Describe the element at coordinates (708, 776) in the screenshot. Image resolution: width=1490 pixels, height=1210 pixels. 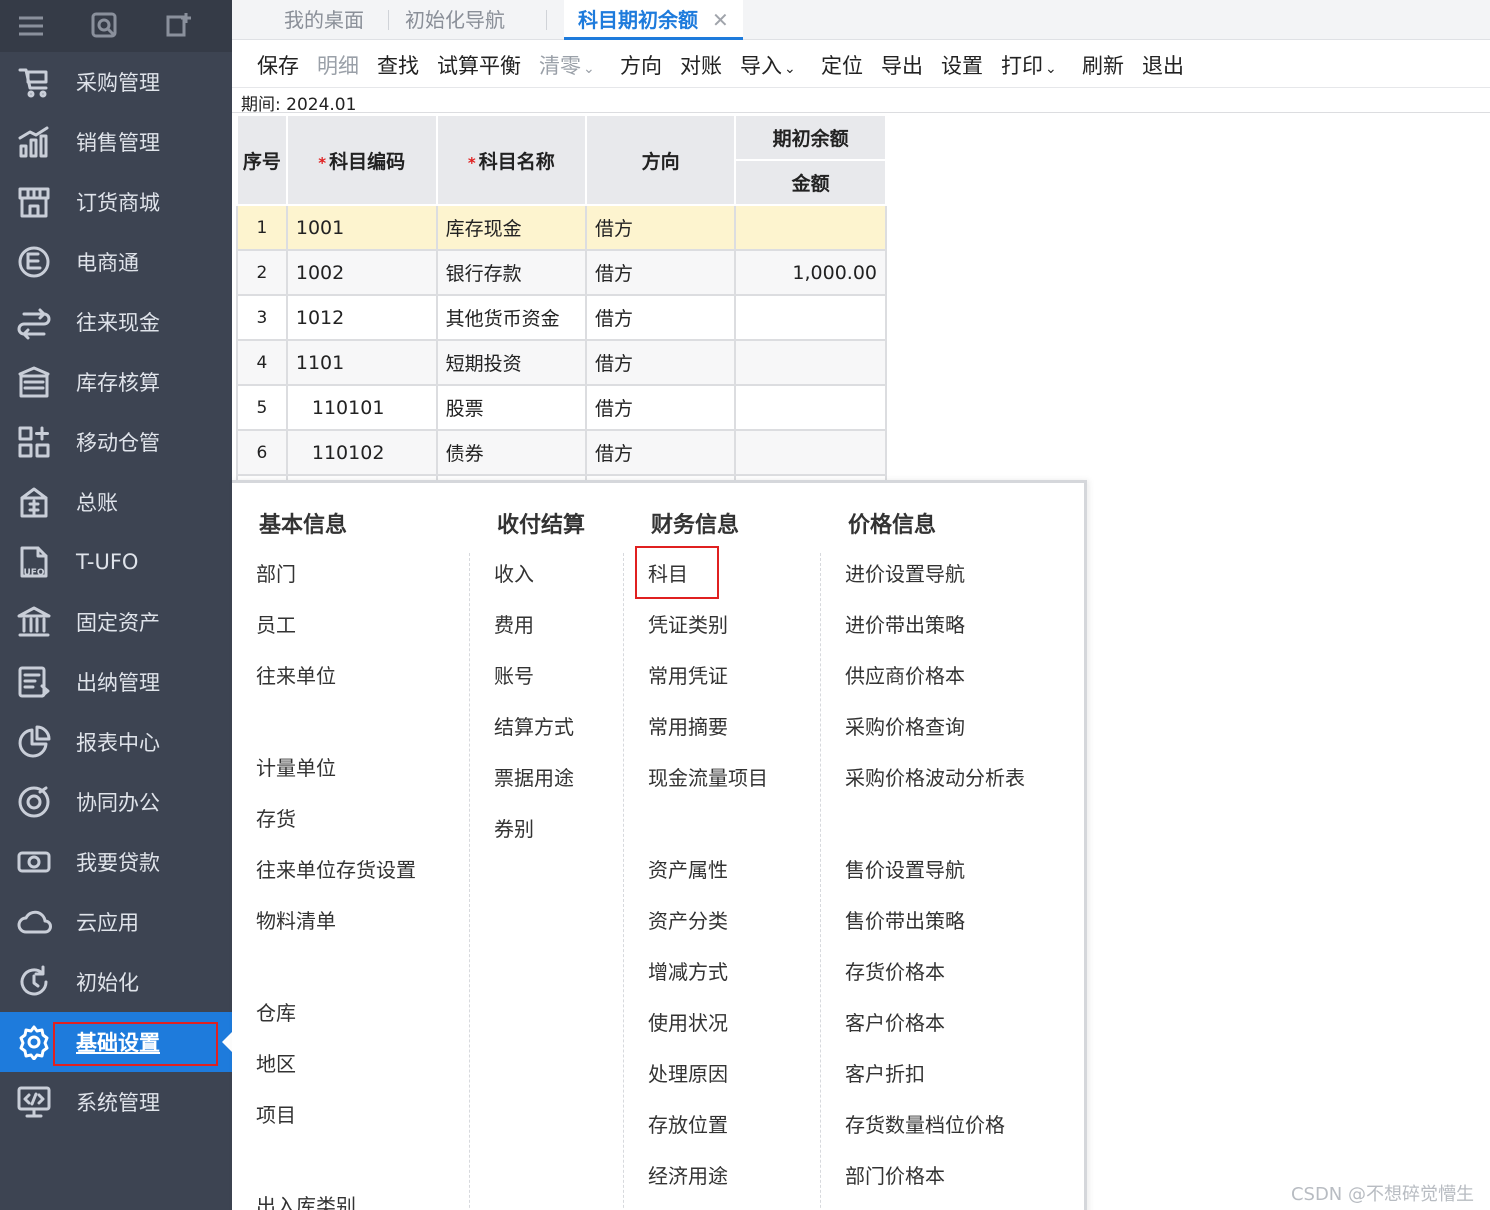
I see `menu-item-finance: 现金流量项目` at that location.